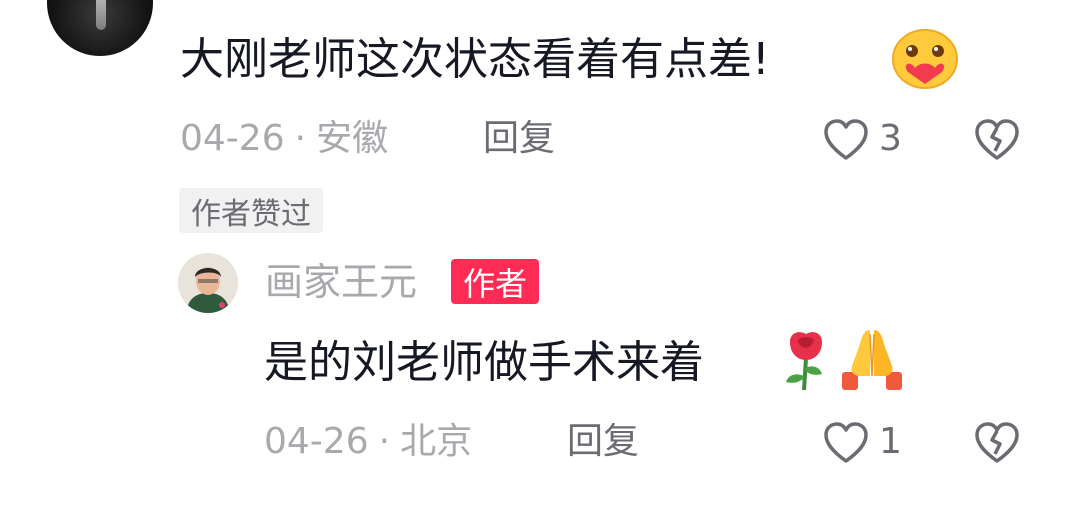  Describe the element at coordinates (806, 360) in the screenshot. I see `rose-emoji-icon` at that location.